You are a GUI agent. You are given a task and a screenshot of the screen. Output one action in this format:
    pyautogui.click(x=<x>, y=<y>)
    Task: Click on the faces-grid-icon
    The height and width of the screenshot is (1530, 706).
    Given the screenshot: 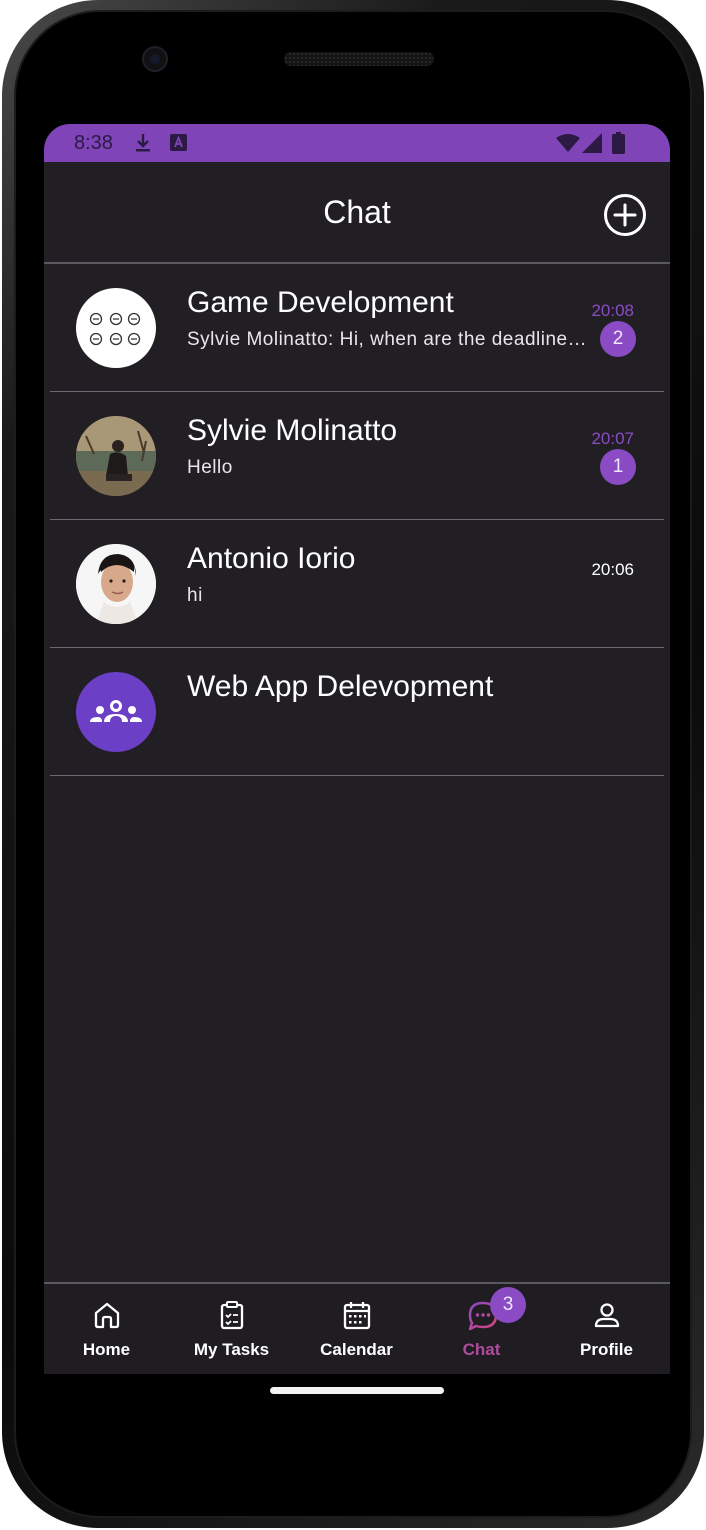 What is the action you would take?
    pyautogui.click(x=115, y=329)
    